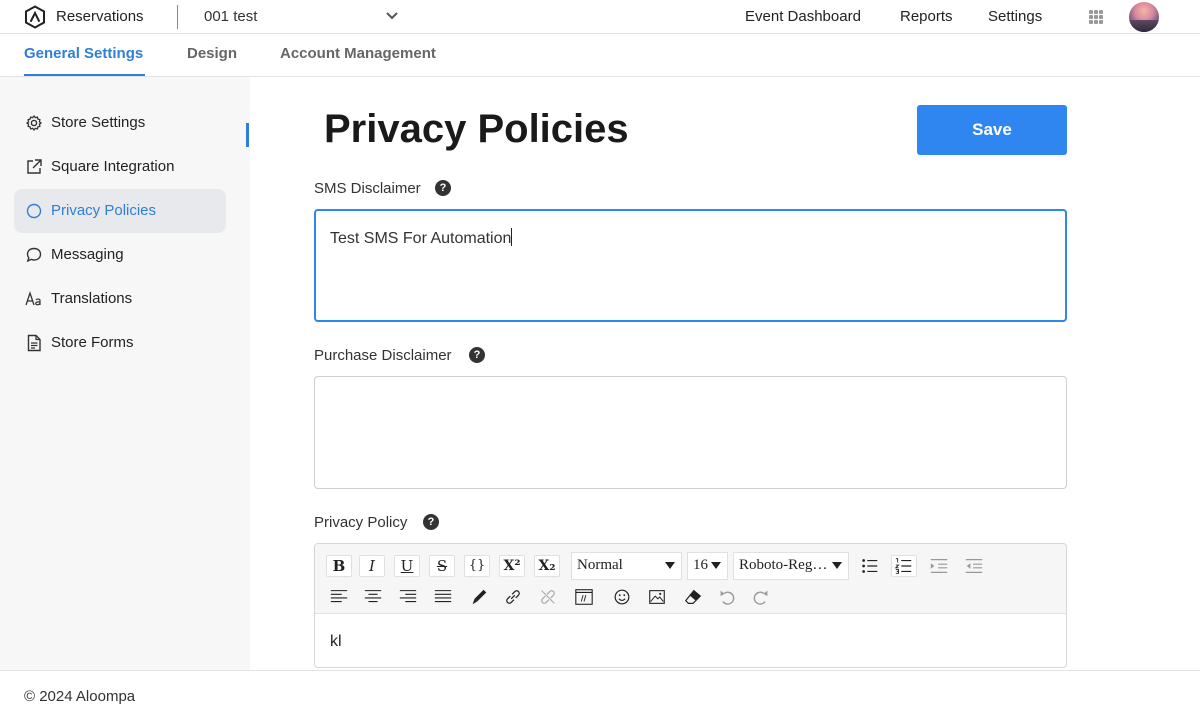 This screenshot has height=720, width=1200. What do you see at coordinates (1015, 16) in the screenshot?
I see `nav-settings: Settings` at bounding box center [1015, 16].